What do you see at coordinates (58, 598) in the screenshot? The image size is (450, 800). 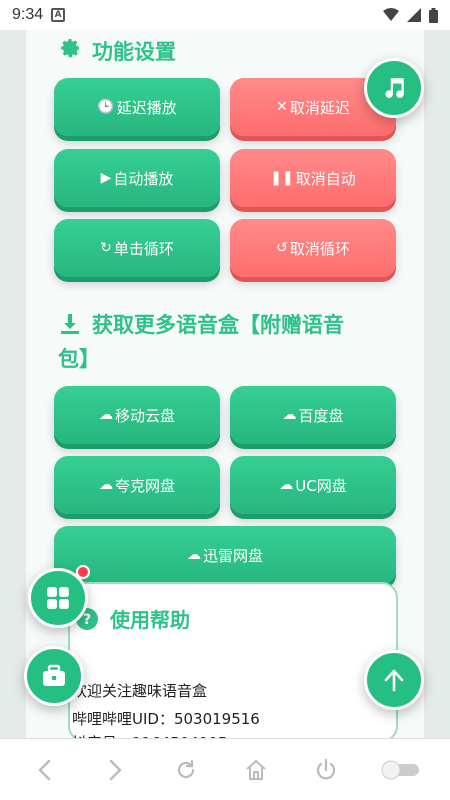 I see `grid-icon` at bounding box center [58, 598].